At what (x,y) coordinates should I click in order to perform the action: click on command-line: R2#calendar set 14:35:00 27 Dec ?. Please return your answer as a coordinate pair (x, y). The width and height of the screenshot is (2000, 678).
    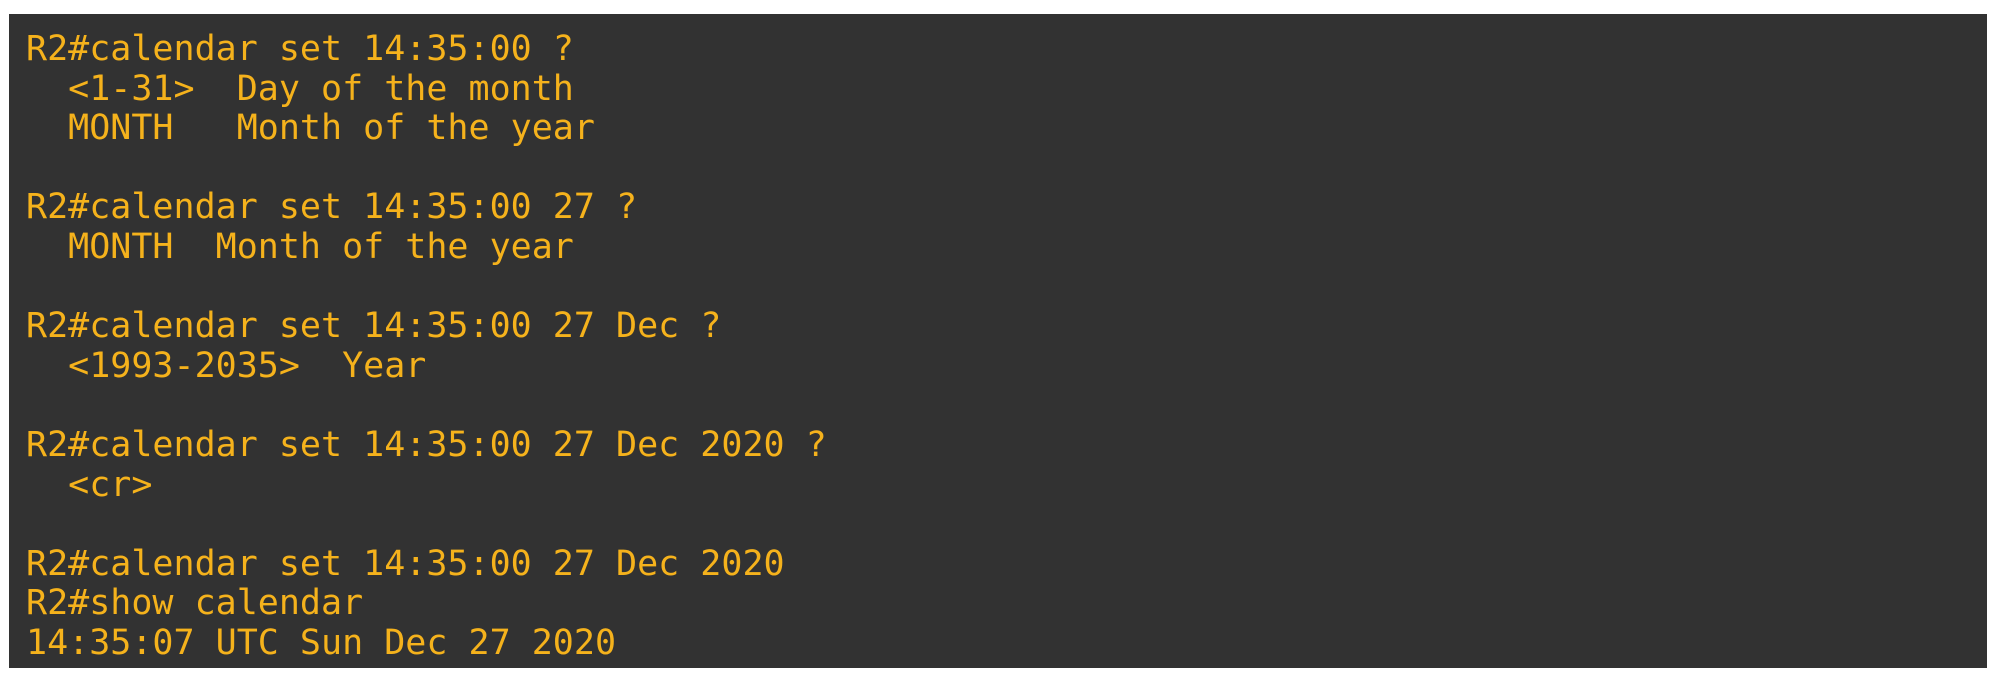
    Looking at the image, I should click on (374, 326).